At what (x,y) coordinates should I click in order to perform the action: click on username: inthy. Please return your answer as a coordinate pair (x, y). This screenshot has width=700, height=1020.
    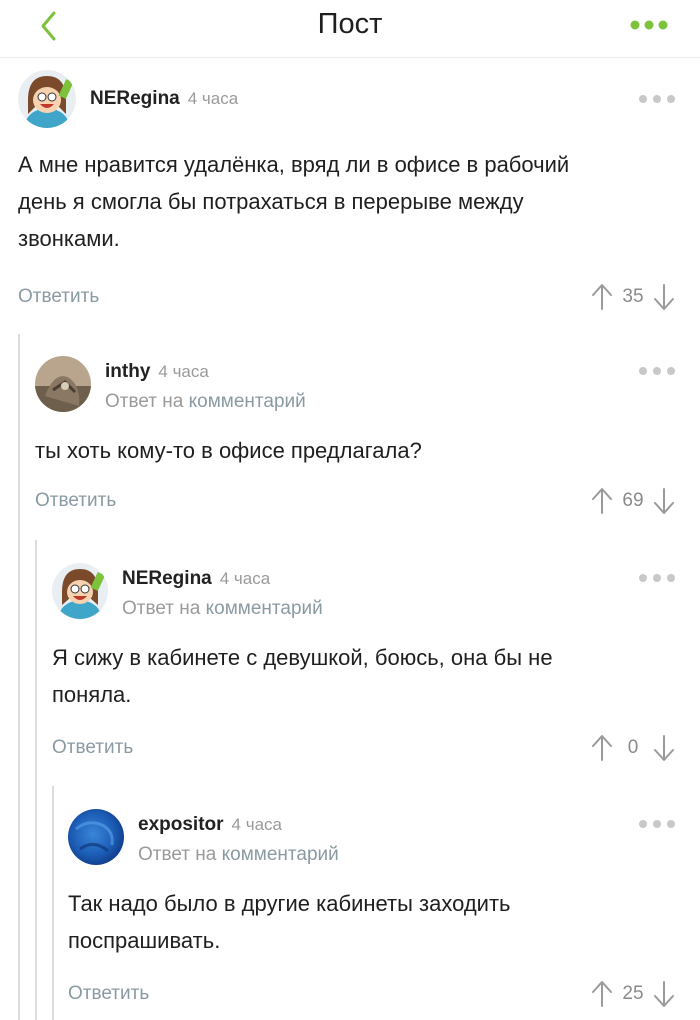
    Looking at the image, I should click on (127, 371).